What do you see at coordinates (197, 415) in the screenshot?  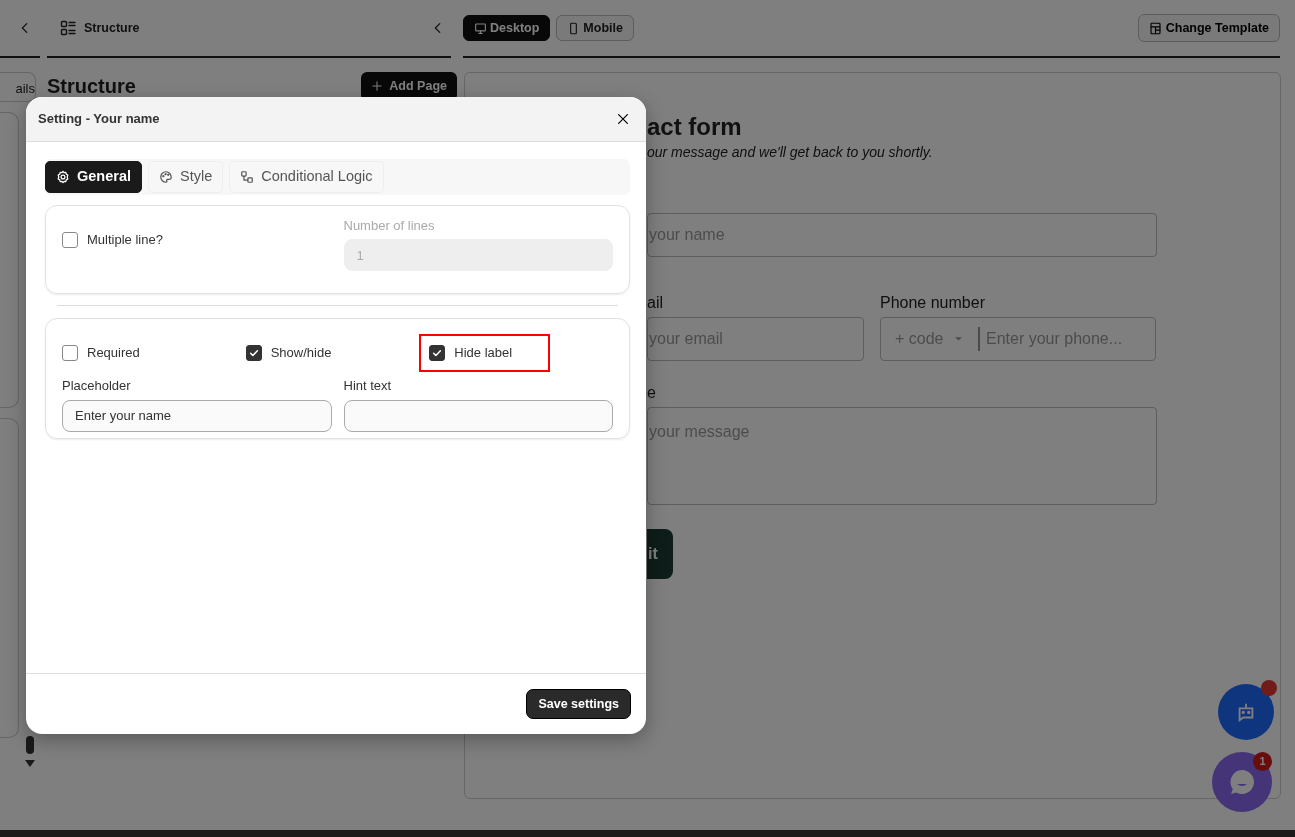 I see `placeholder-input: Enter your name` at bounding box center [197, 415].